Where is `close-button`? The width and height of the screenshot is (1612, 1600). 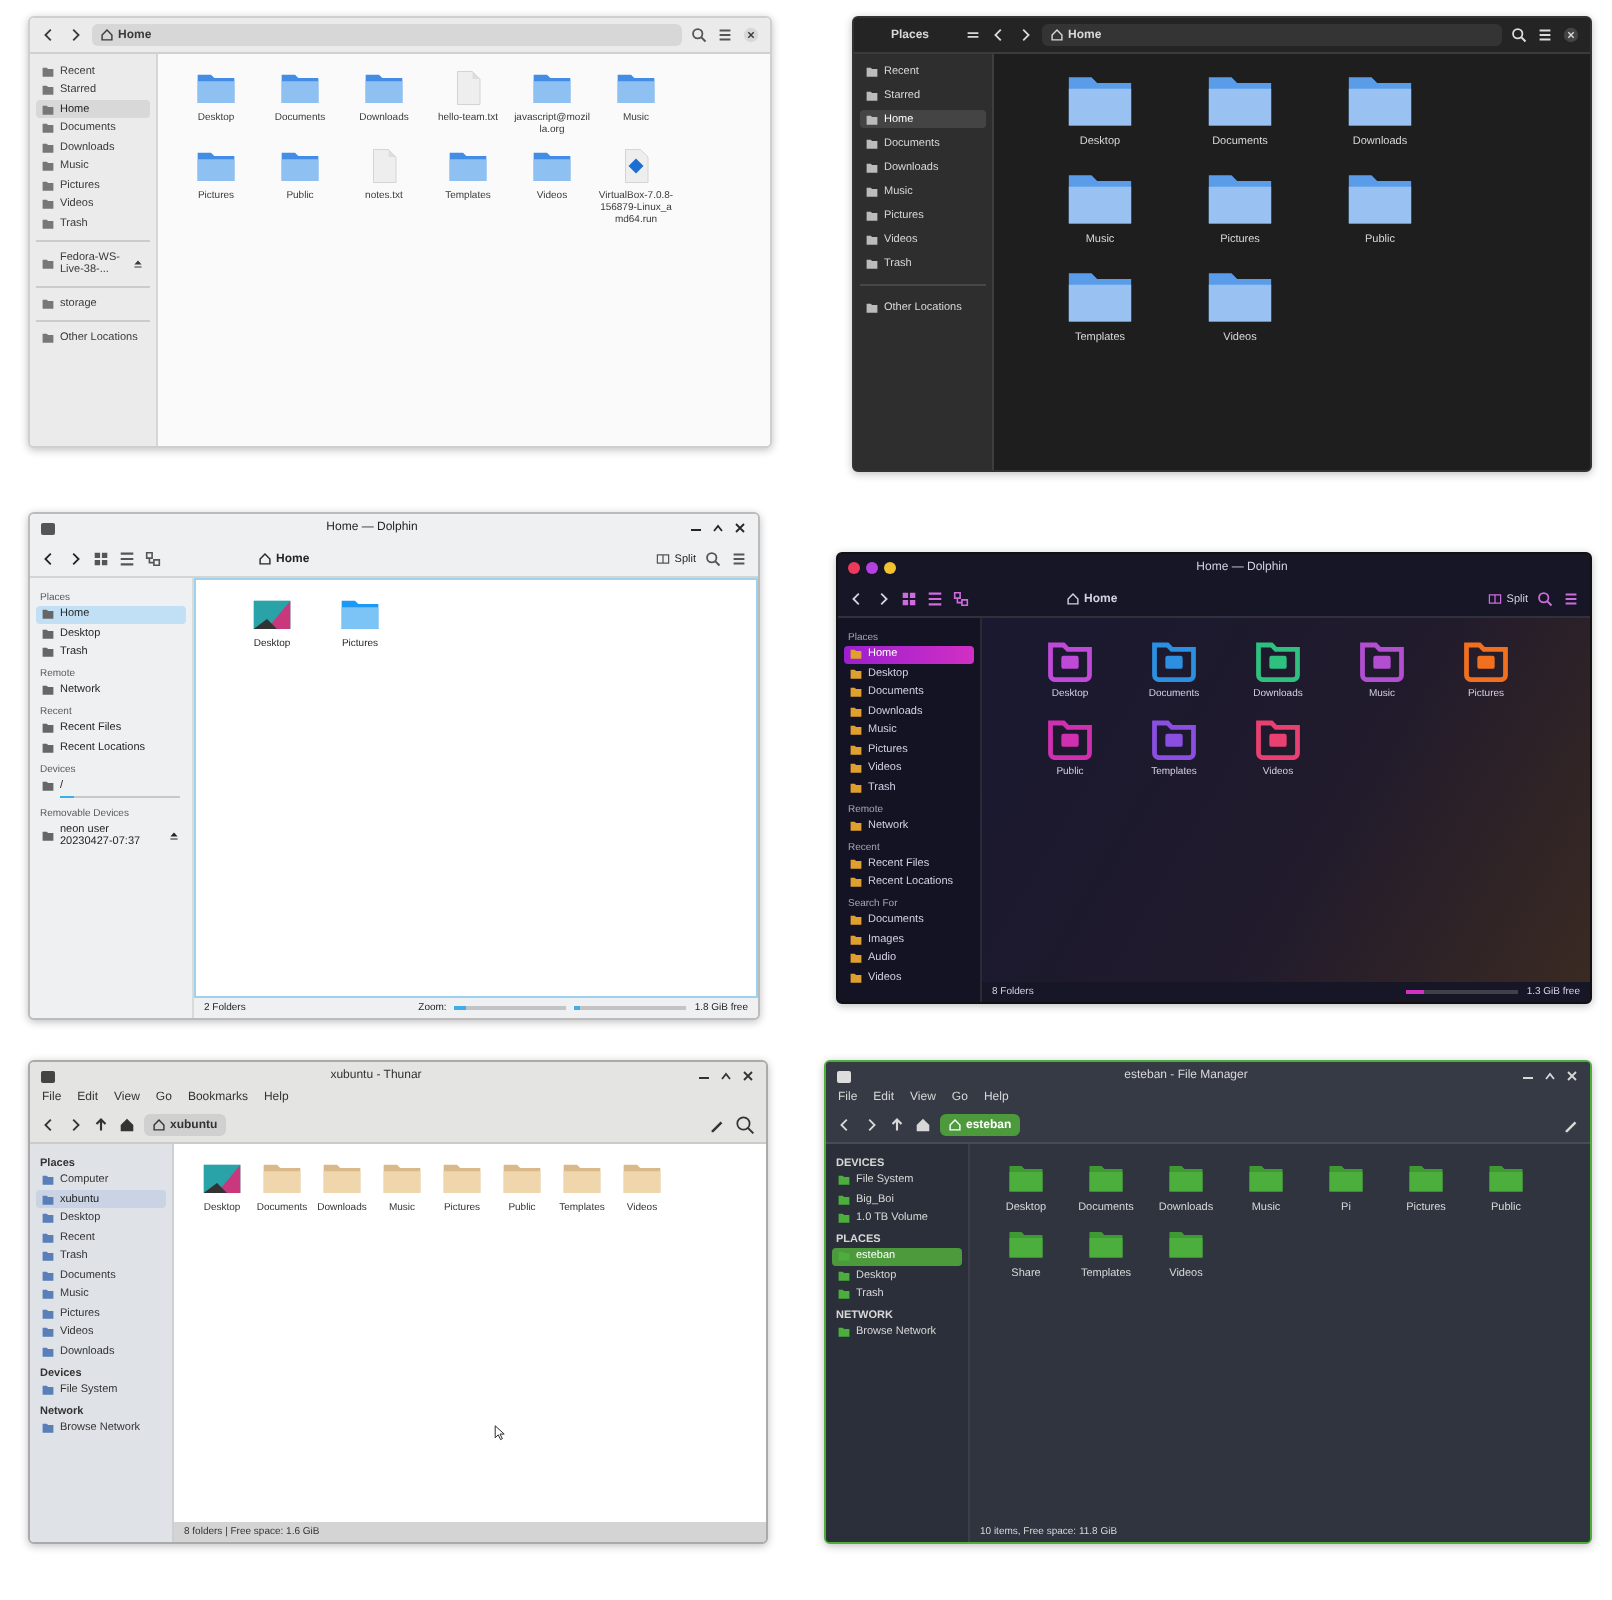 close-button is located at coordinates (854, 568).